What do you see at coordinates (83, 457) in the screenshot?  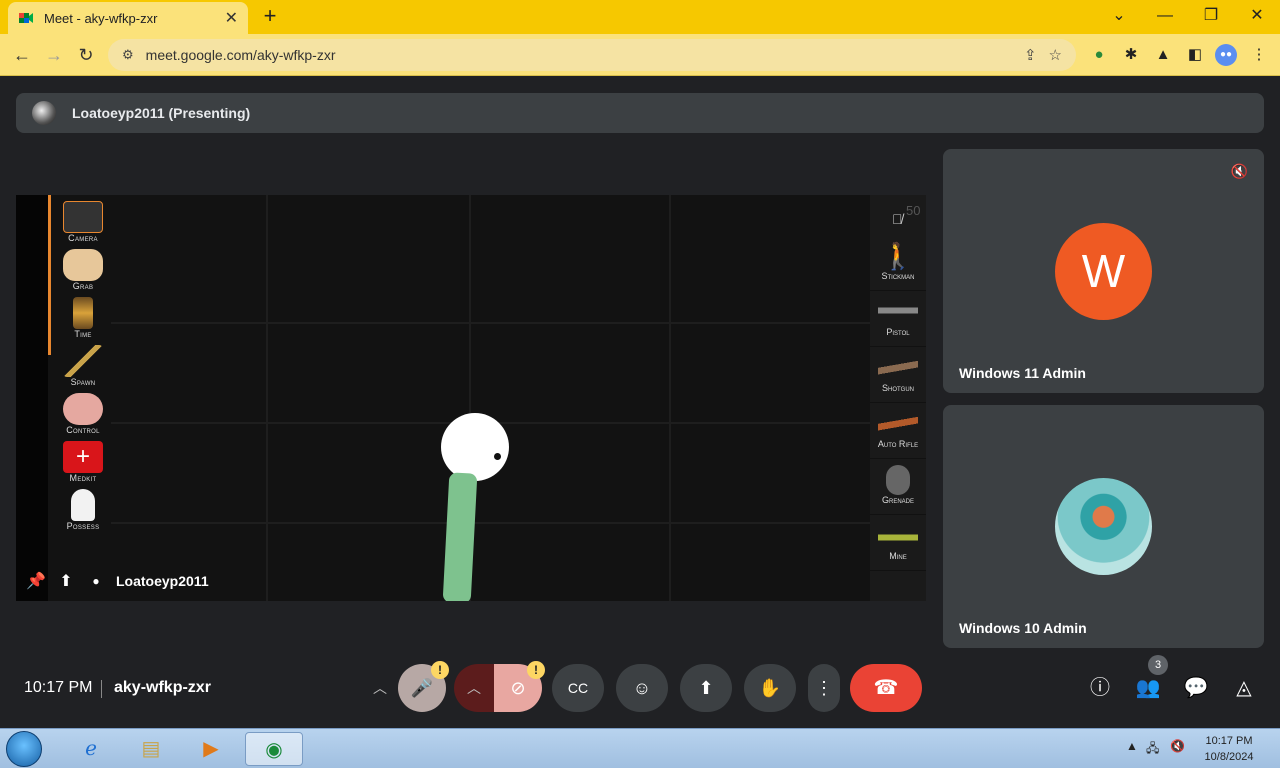 I see `medkit-icon: +` at bounding box center [83, 457].